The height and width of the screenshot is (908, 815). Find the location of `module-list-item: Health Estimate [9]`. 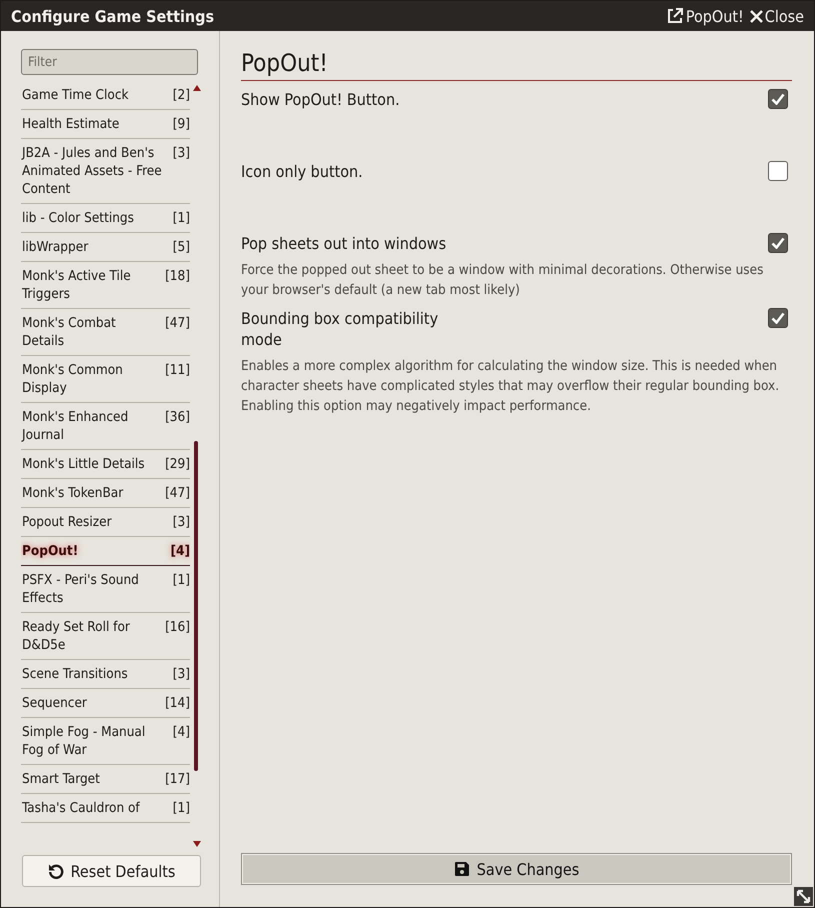

module-list-item: Health Estimate [9] is located at coordinates (105, 124).